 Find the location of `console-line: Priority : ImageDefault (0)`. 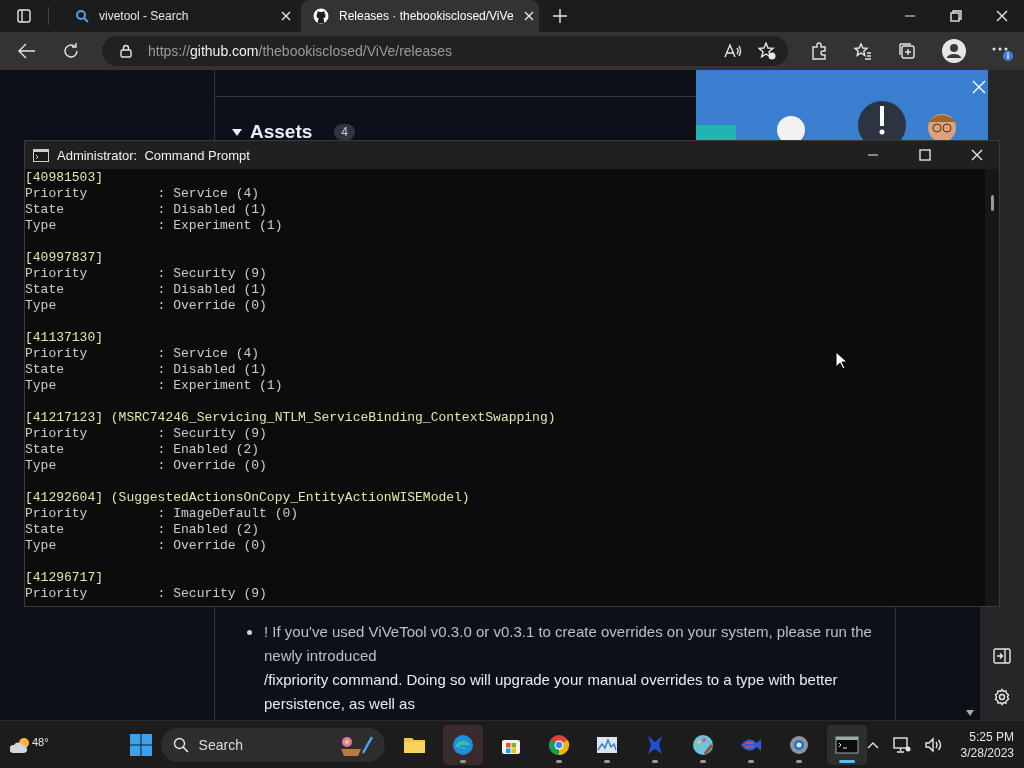

console-line: Priority : ImageDefault (0) is located at coordinates (162, 514).